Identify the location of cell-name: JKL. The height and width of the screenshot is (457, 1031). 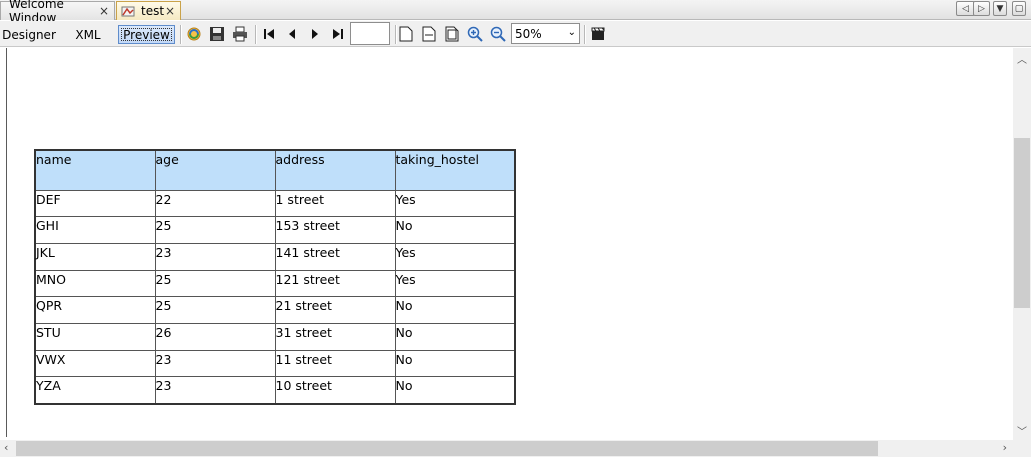
(95, 256).